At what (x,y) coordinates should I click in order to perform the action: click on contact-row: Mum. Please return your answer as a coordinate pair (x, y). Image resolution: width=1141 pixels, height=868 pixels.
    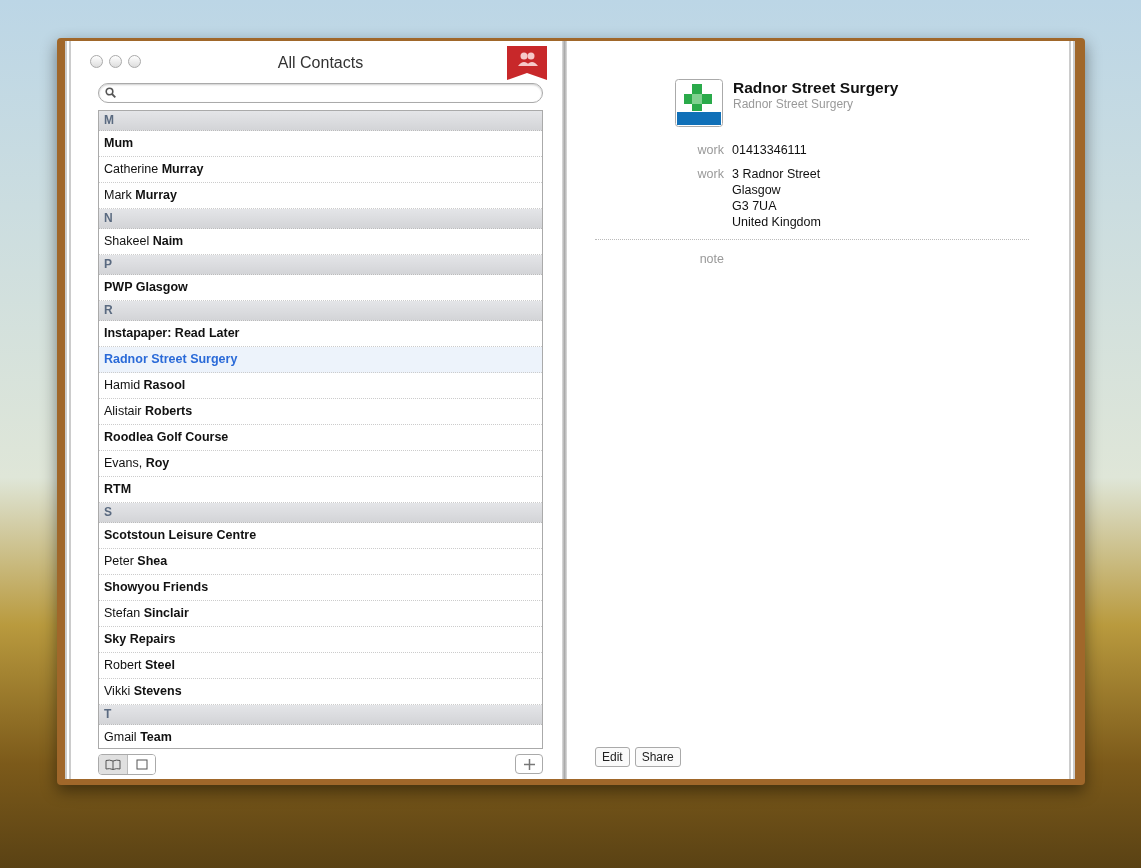
    Looking at the image, I should click on (320, 143).